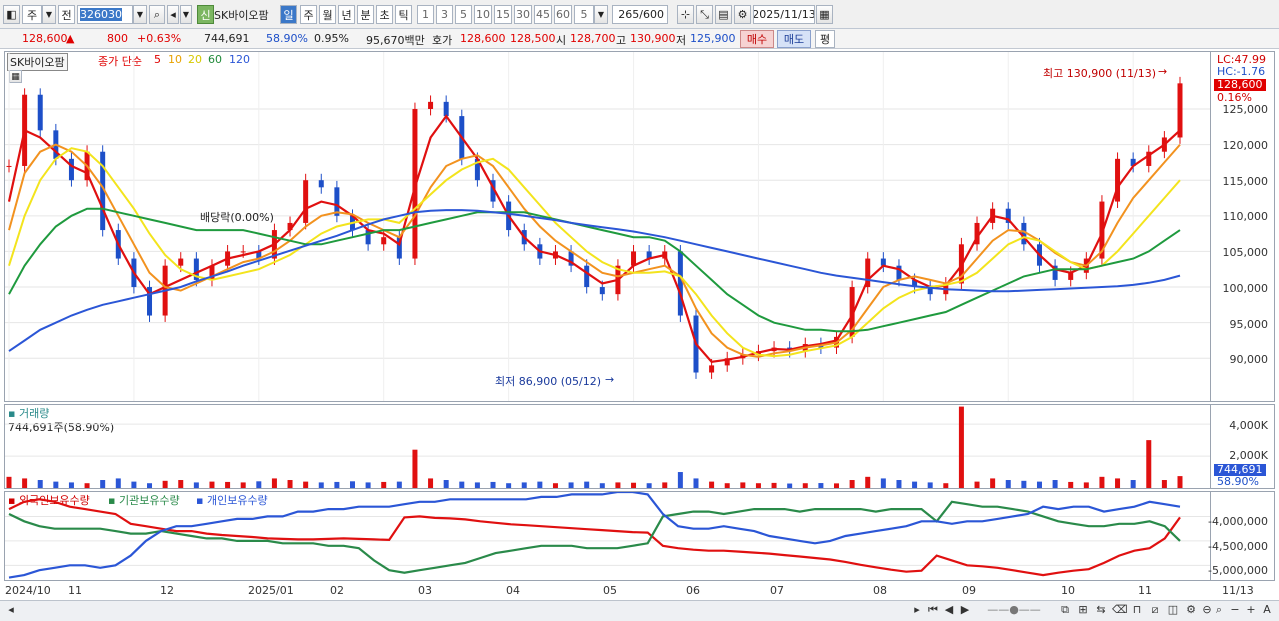  I want to click on minute-3: 3, so click(444, 14).